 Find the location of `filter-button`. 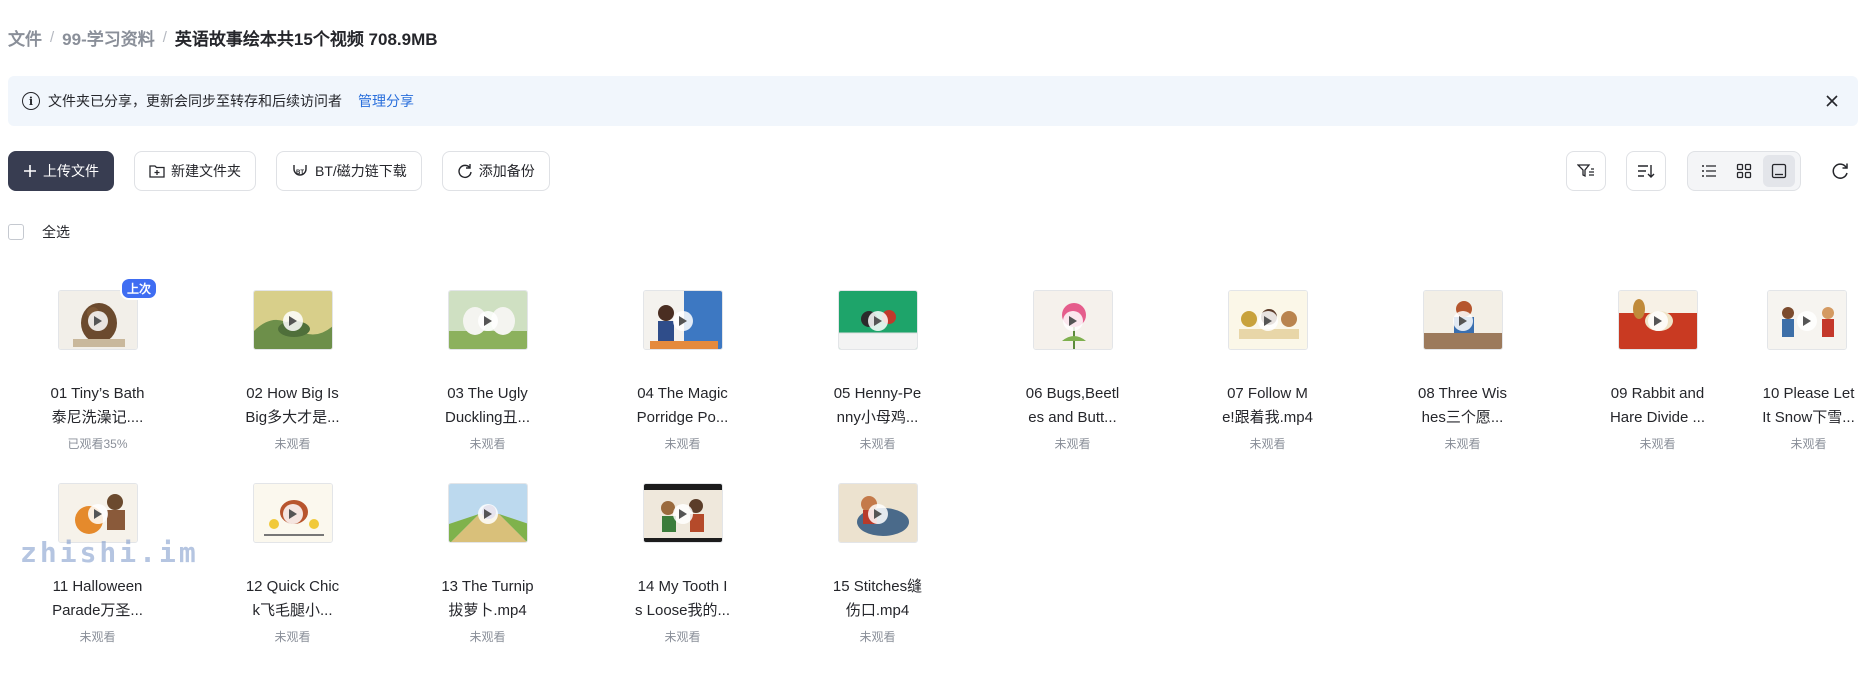

filter-button is located at coordinates (1586, 171).